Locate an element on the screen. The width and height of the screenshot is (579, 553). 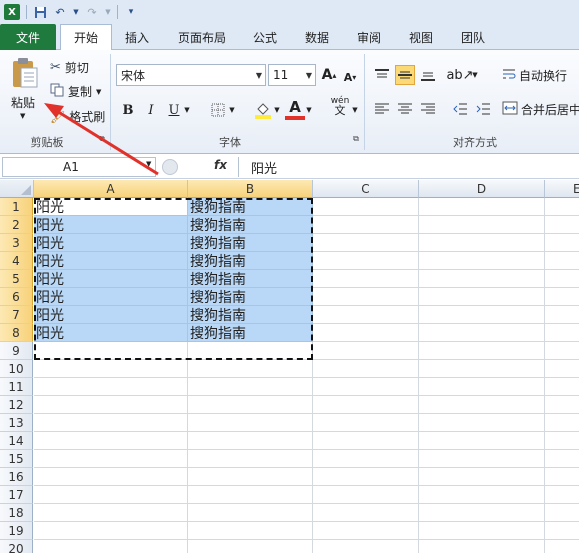
cell-b15 is located at coordinates (250, 459).